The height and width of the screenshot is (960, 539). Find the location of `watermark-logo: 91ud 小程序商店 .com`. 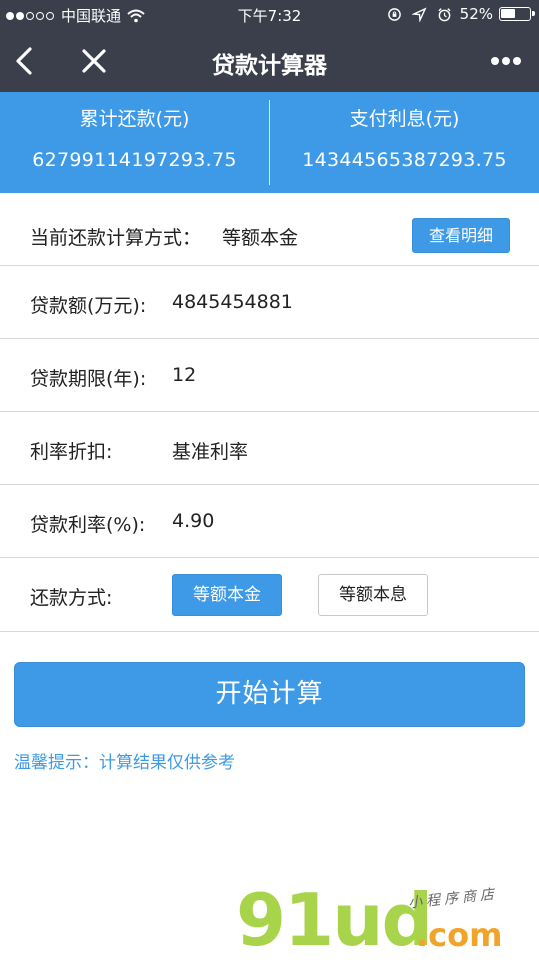

watermark-logo: 91ud 小程序商店 .com is located at coordinates (386, 920).